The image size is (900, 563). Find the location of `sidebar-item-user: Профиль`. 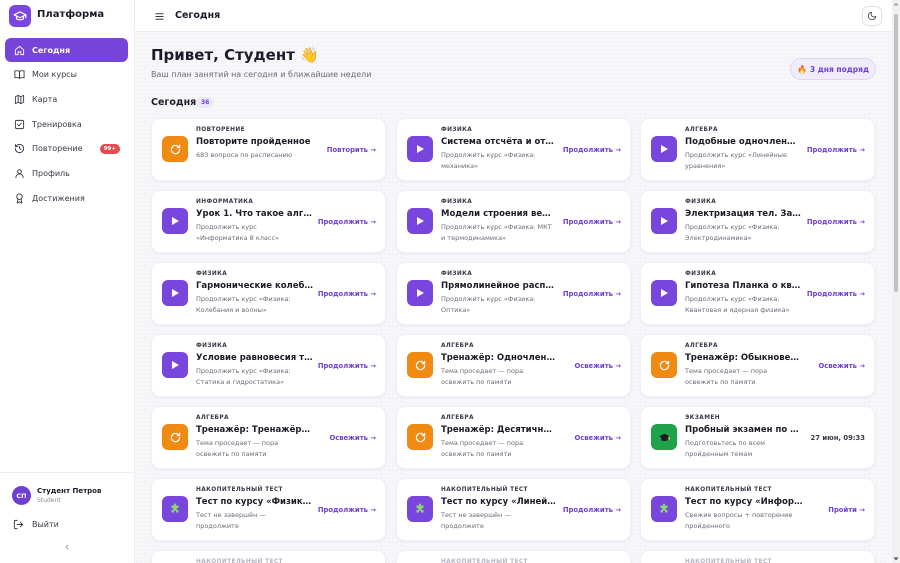

sidebar-item-user: Профиль is located at coordinates (66, 173).